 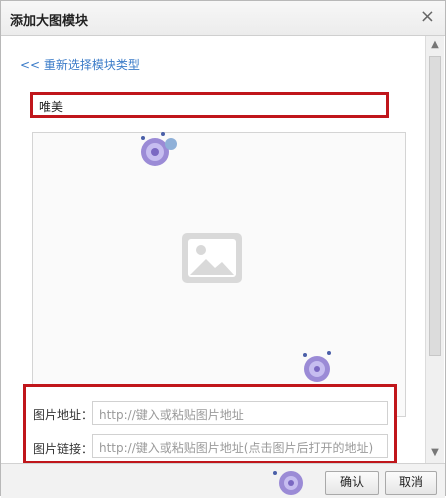 I want to click on dialog-footer: 确认 取消, so click(x=223, y=480).